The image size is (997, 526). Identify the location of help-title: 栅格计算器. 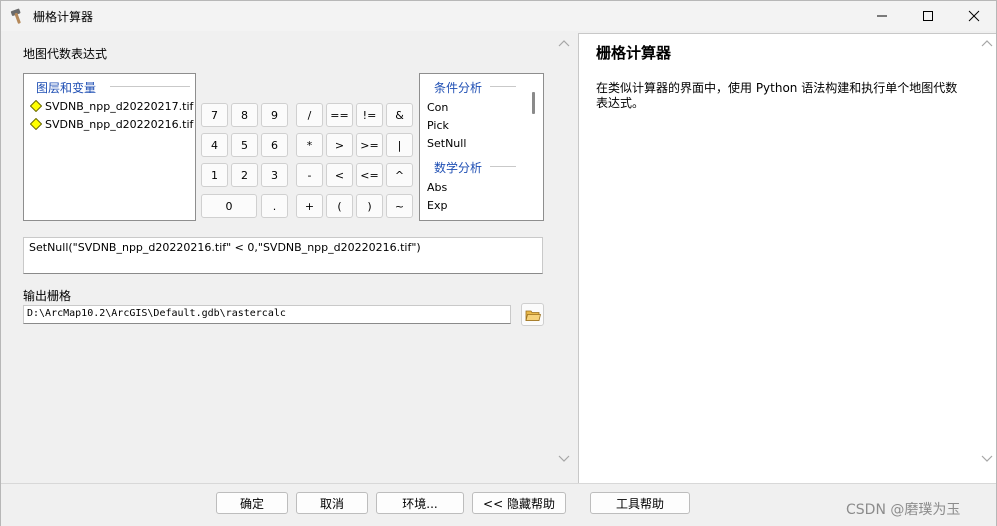
(634, 53).